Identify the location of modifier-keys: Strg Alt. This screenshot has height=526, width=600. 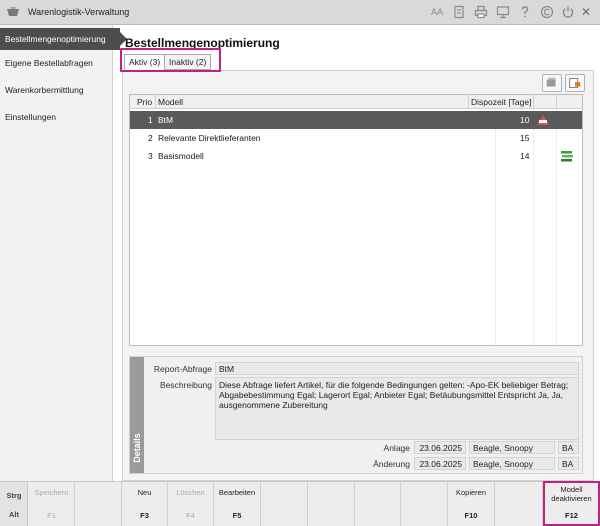
(14, 504).